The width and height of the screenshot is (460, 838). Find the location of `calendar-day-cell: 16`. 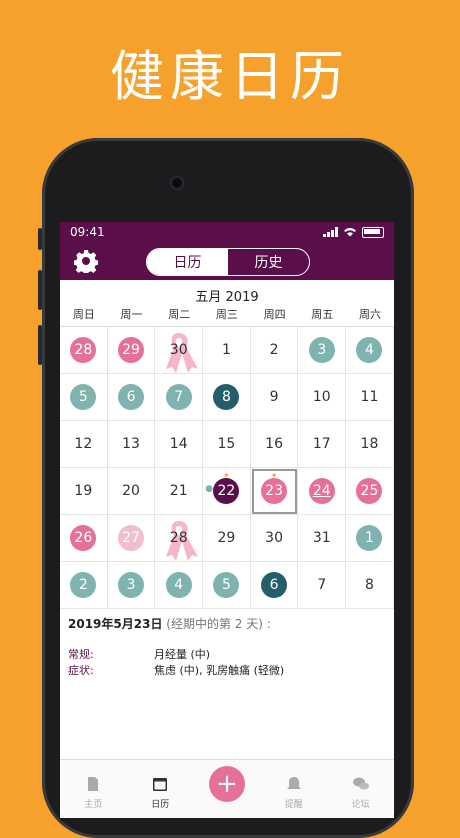

calendar-day-cell: 16 is located at coordinates (274, 444).